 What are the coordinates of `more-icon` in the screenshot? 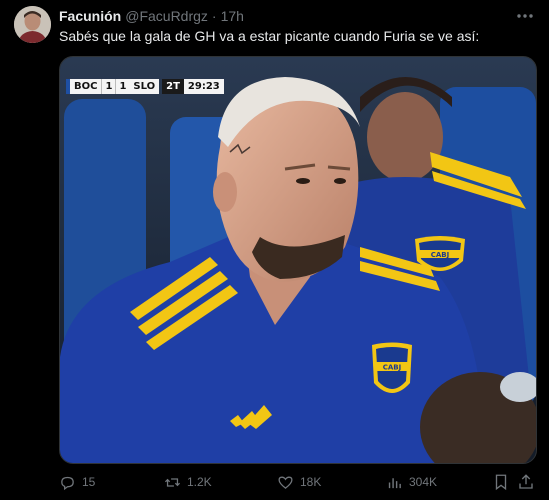 It's located at (525, 16).